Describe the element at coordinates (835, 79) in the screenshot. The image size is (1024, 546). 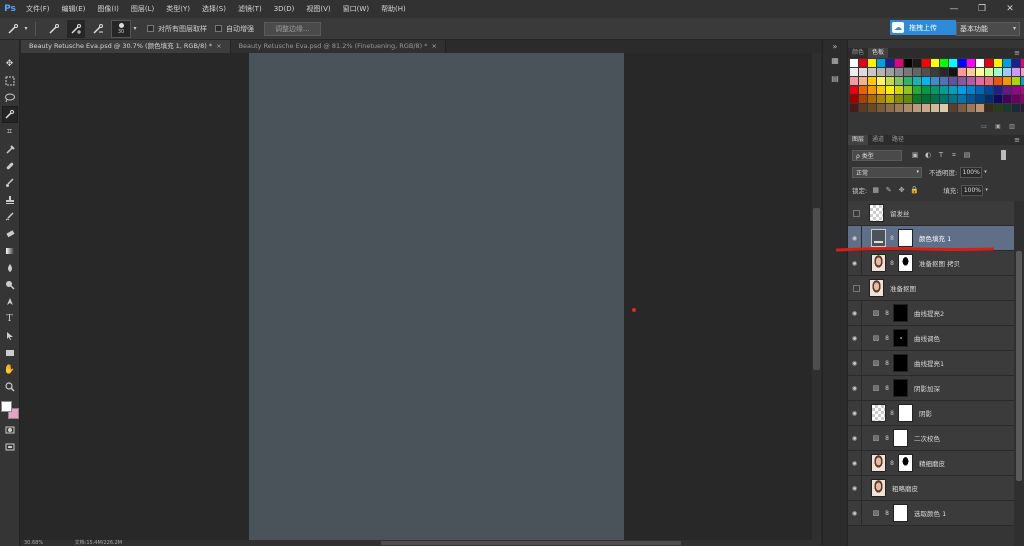
I see `properties-icon: ▤` at that location.